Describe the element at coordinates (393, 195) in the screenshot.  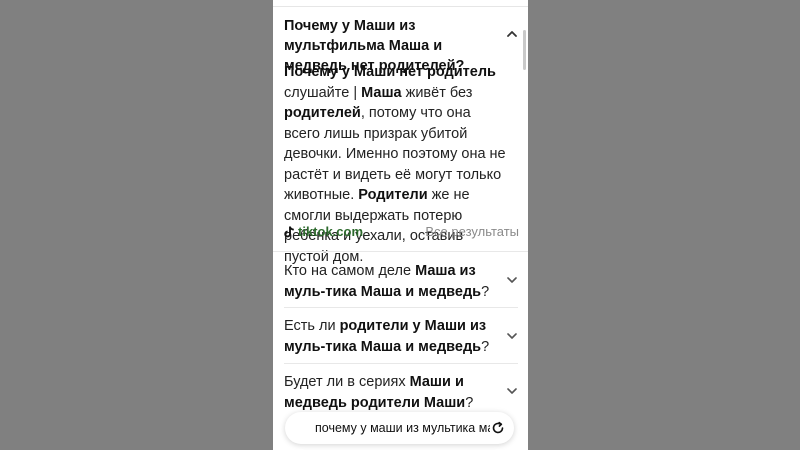
I see `answer-bold-fragment: Родители` at that location.